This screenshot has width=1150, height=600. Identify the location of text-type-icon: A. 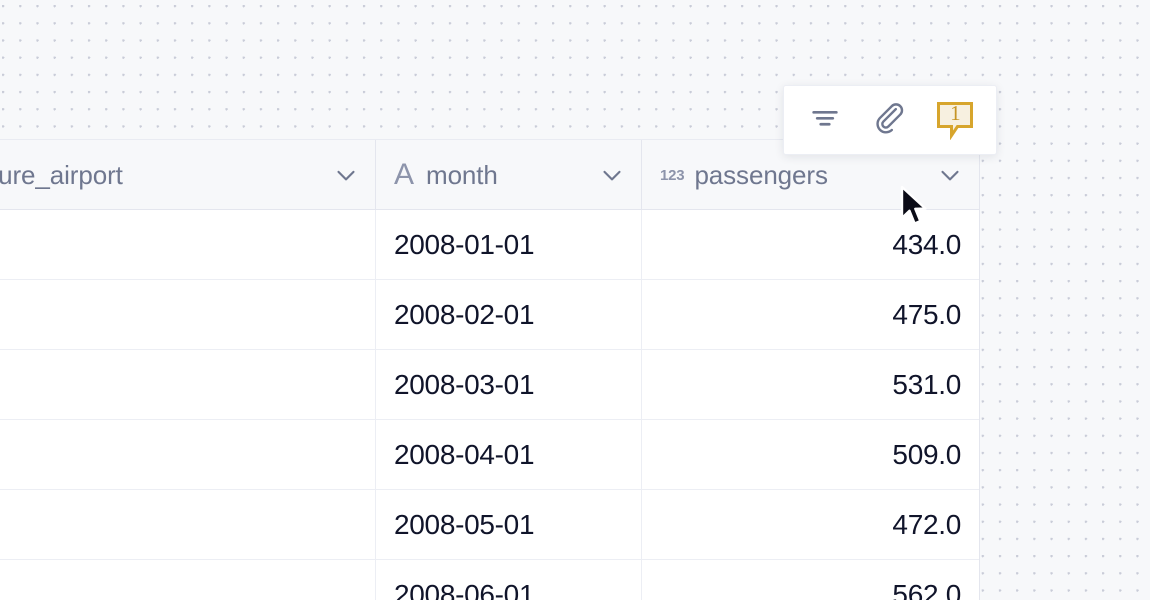
(404, 174).